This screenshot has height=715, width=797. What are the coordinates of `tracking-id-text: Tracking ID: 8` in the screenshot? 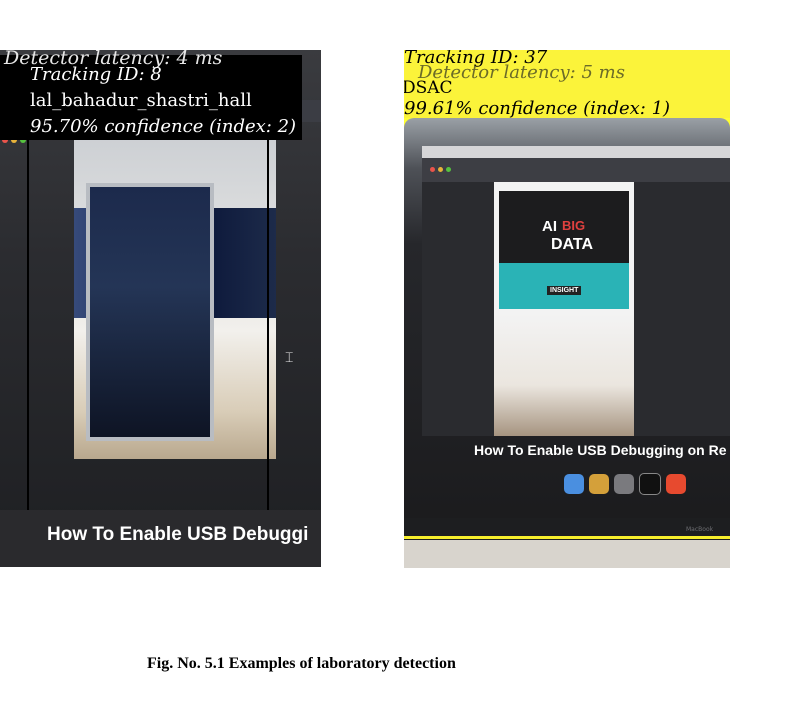 It's located at (96, 74).